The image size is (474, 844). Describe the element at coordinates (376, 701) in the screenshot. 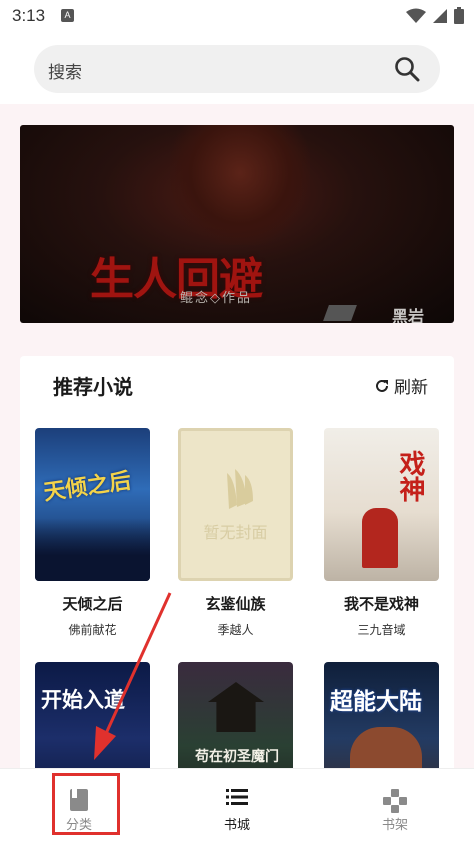

I see `cover-text: 超能大陆` at that location.